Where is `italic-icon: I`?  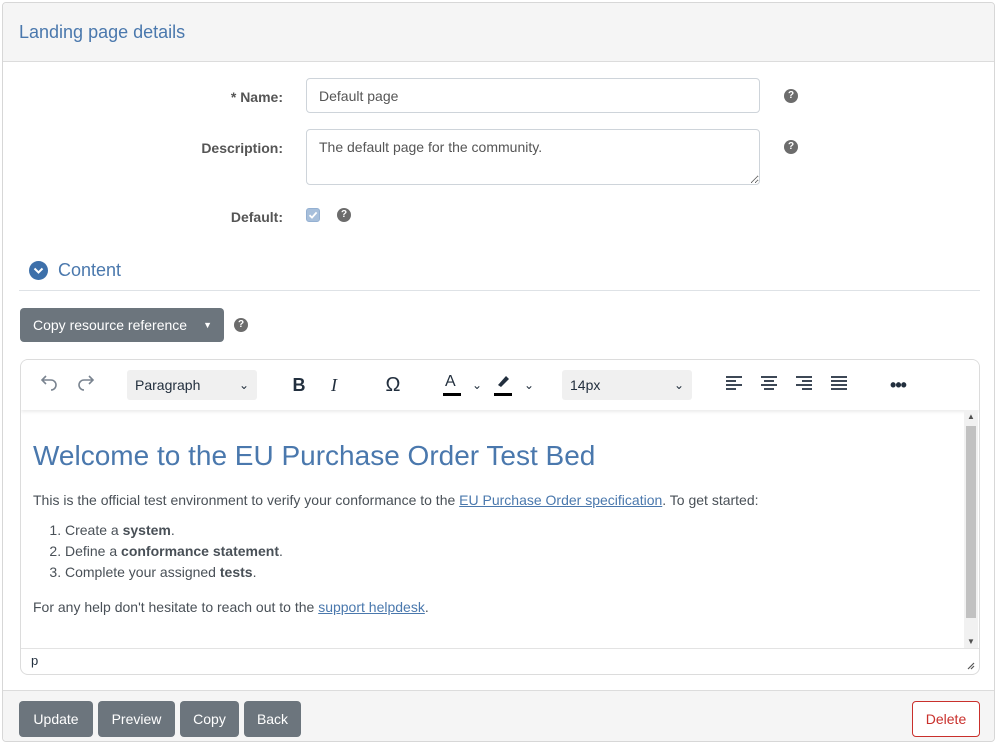
italic-icon: I is located at coordinates (334, 385).